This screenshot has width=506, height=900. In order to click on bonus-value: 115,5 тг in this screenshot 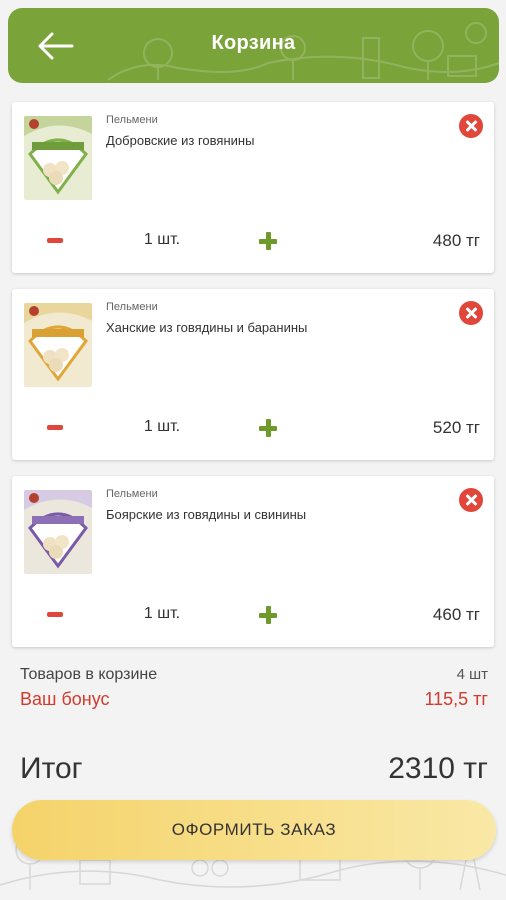, I will do `click(456, 699)`.